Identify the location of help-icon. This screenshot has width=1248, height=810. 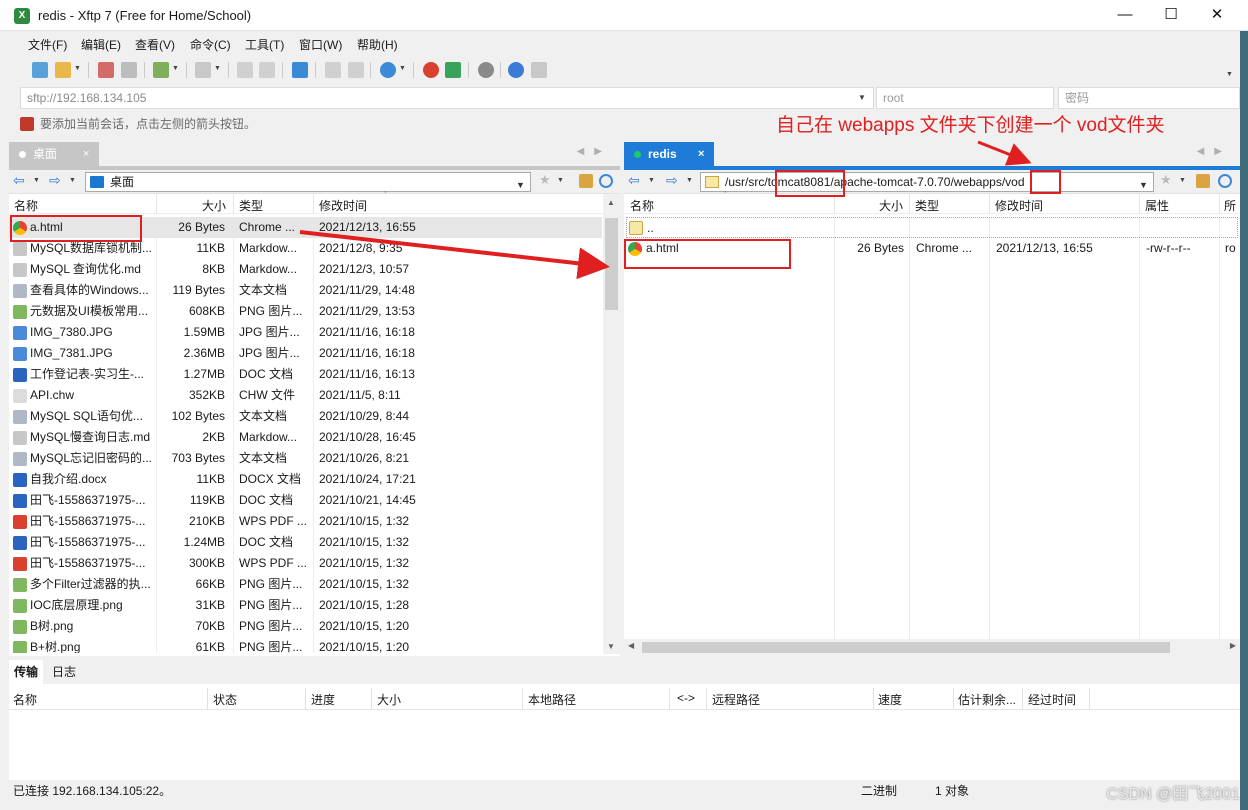
(516, 70).